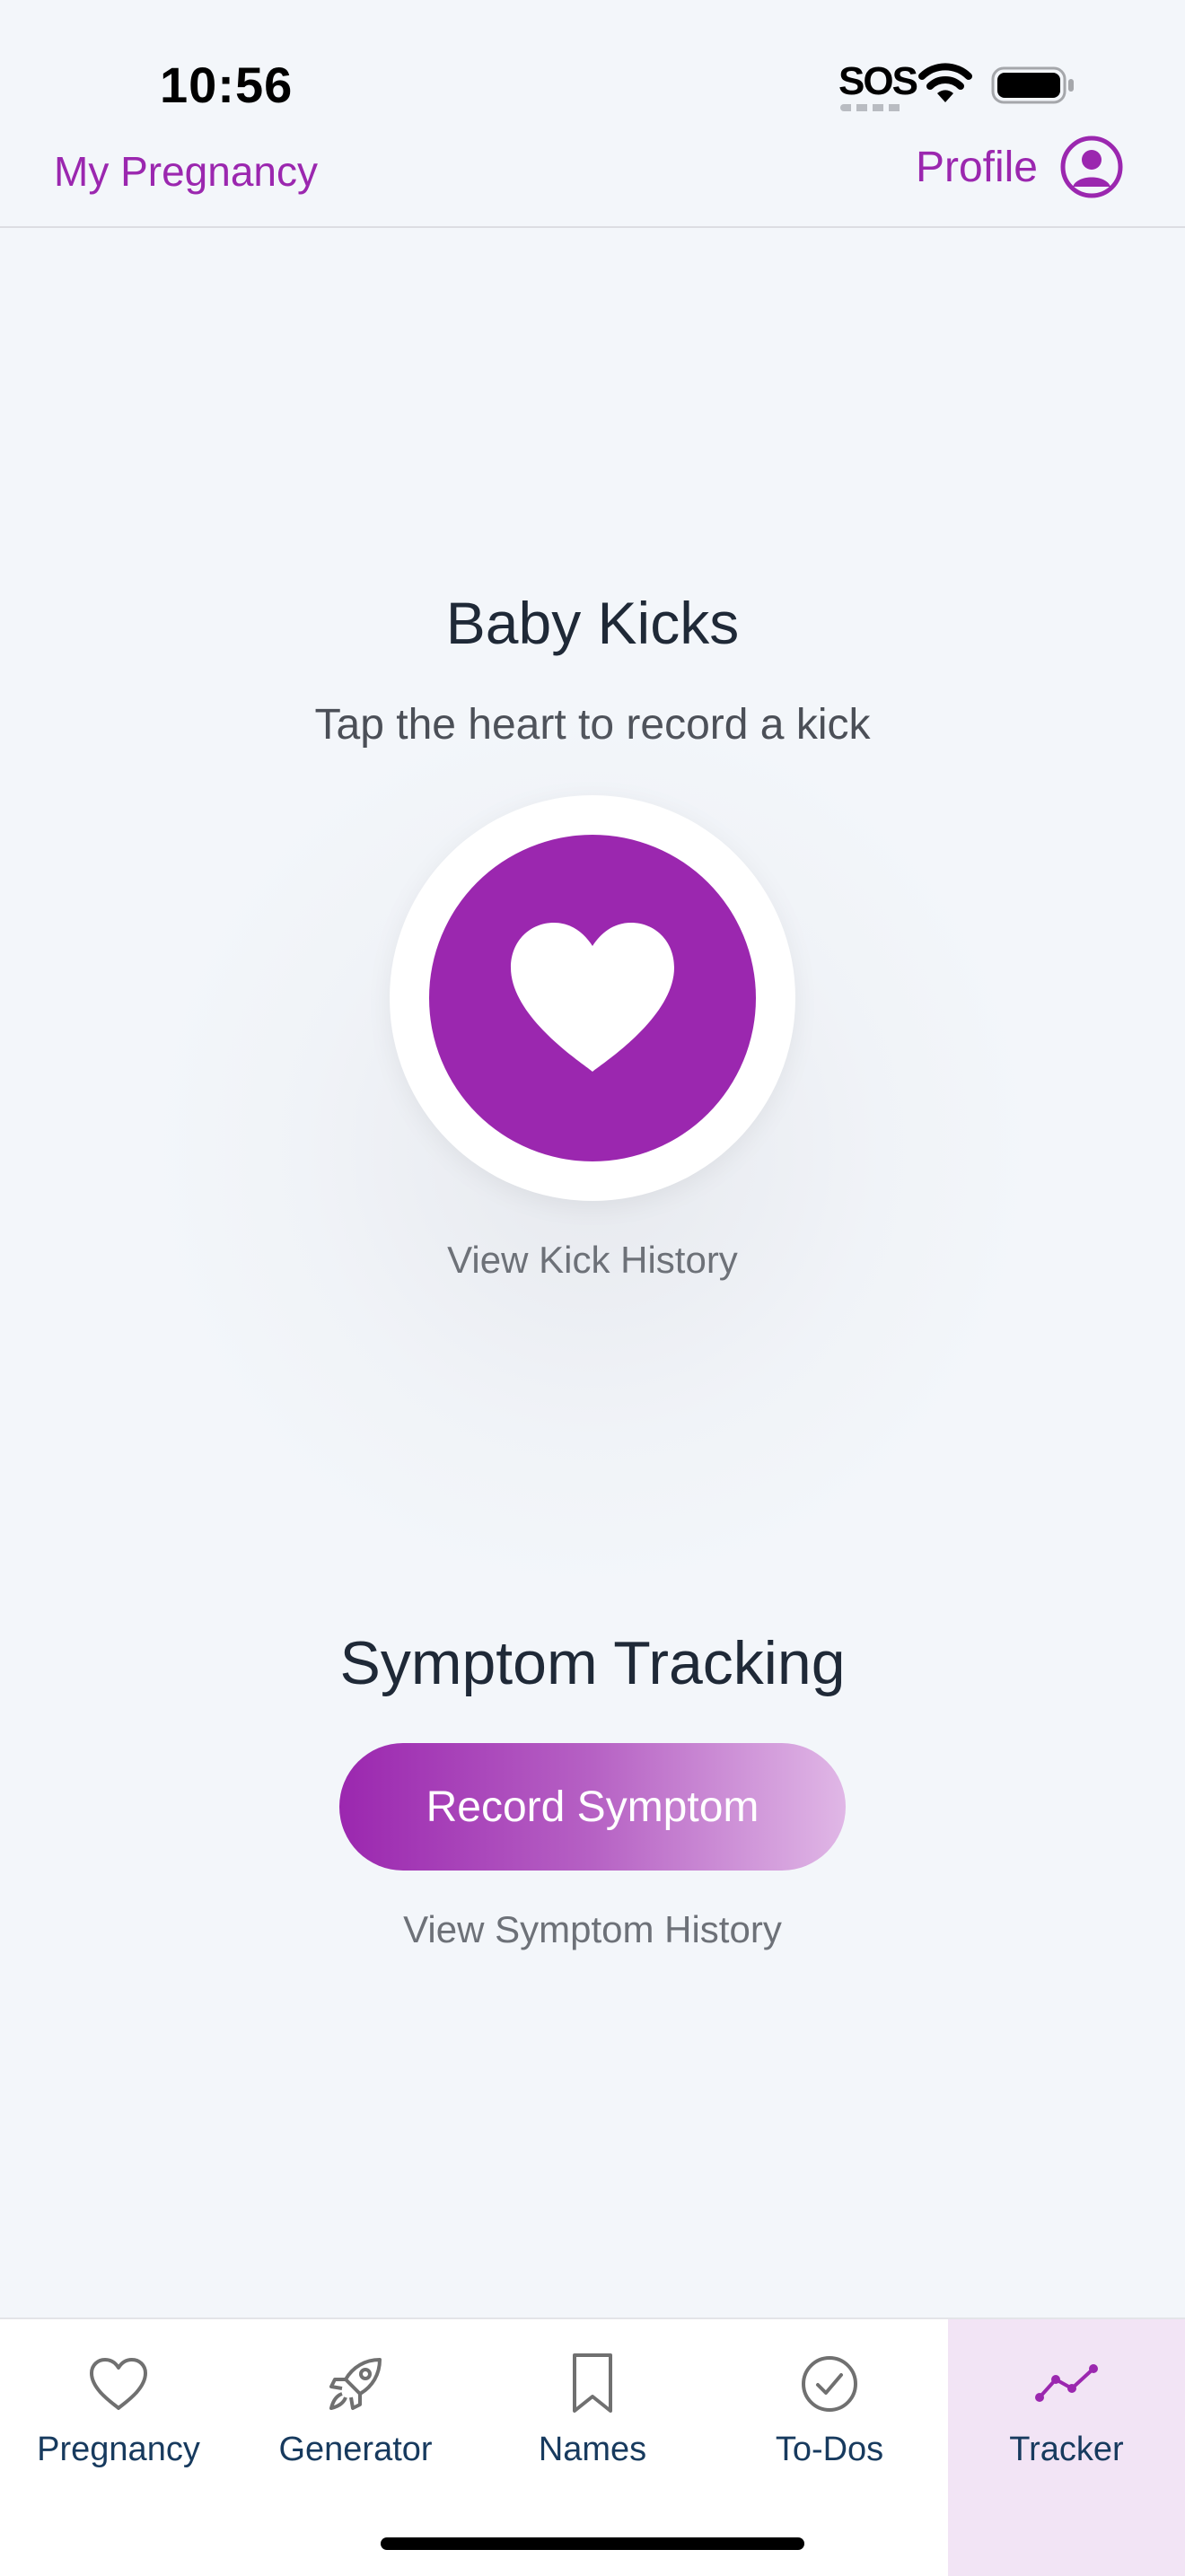  I want to click on rocket-icon, so click(355, 2384).